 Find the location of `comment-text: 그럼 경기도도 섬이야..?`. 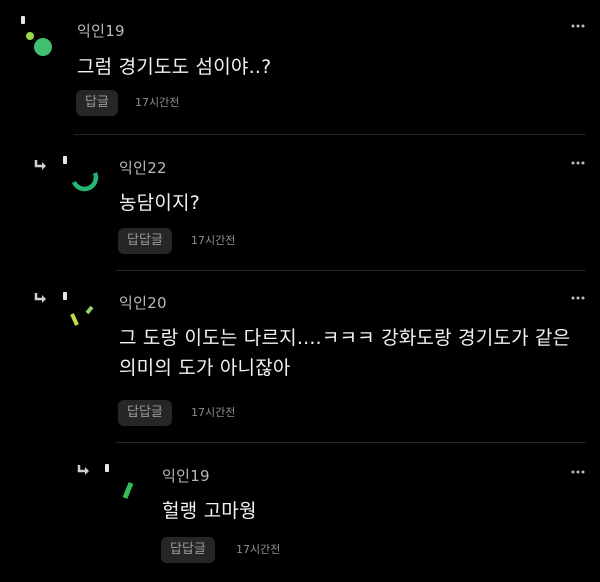

comment-text: 그럼 경기도도 섬이야..? is located at coordinates (174, 67).